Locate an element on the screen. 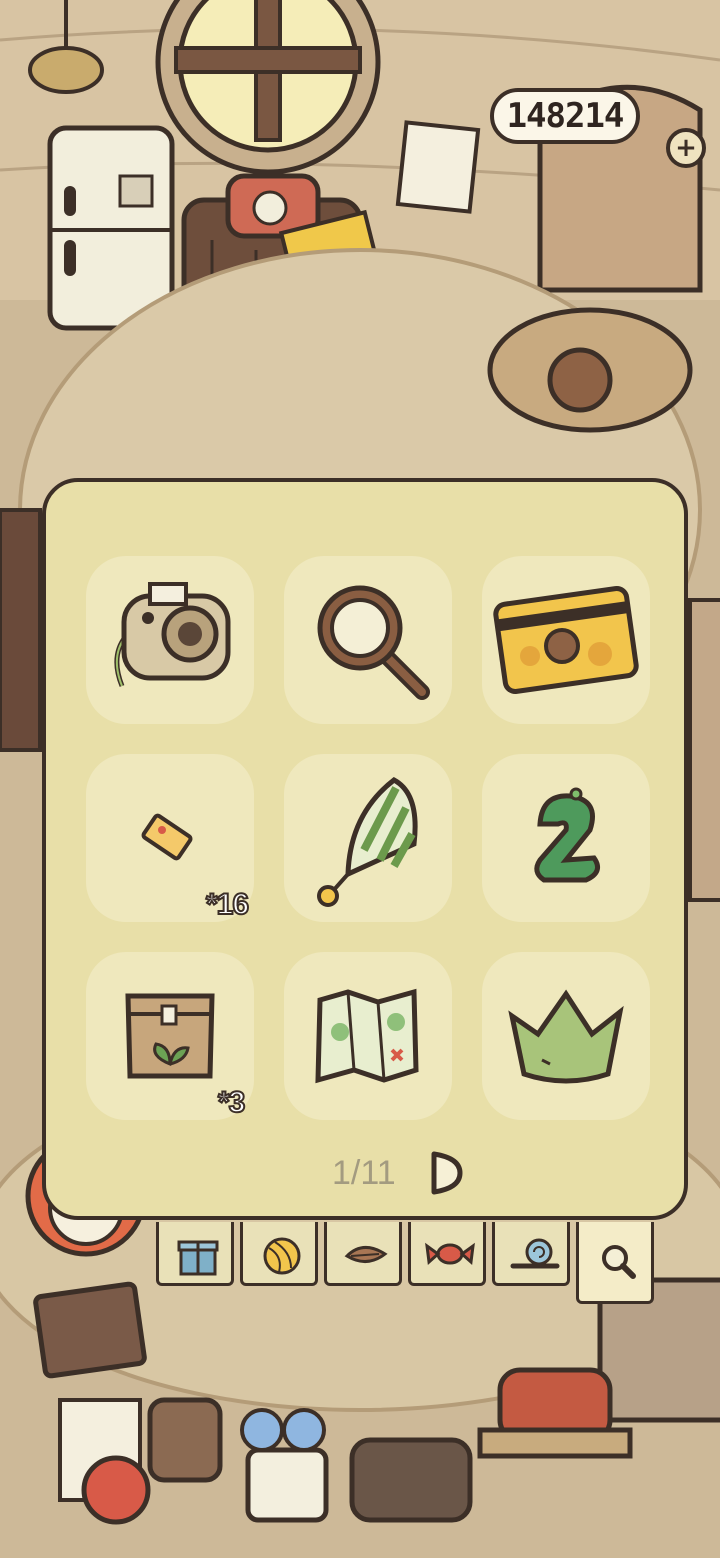 The image size is (720, 1558). tab-gifts is located at coordinates (195, 1254).